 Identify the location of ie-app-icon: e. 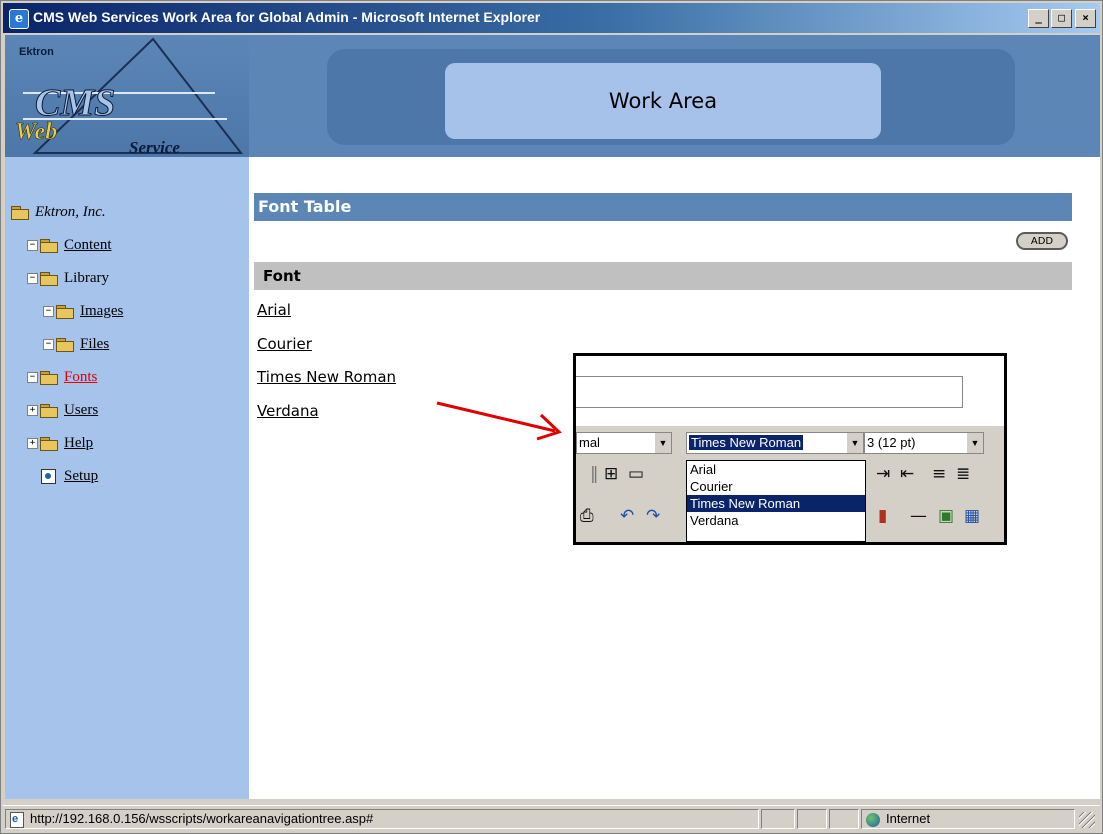
(19, 19).